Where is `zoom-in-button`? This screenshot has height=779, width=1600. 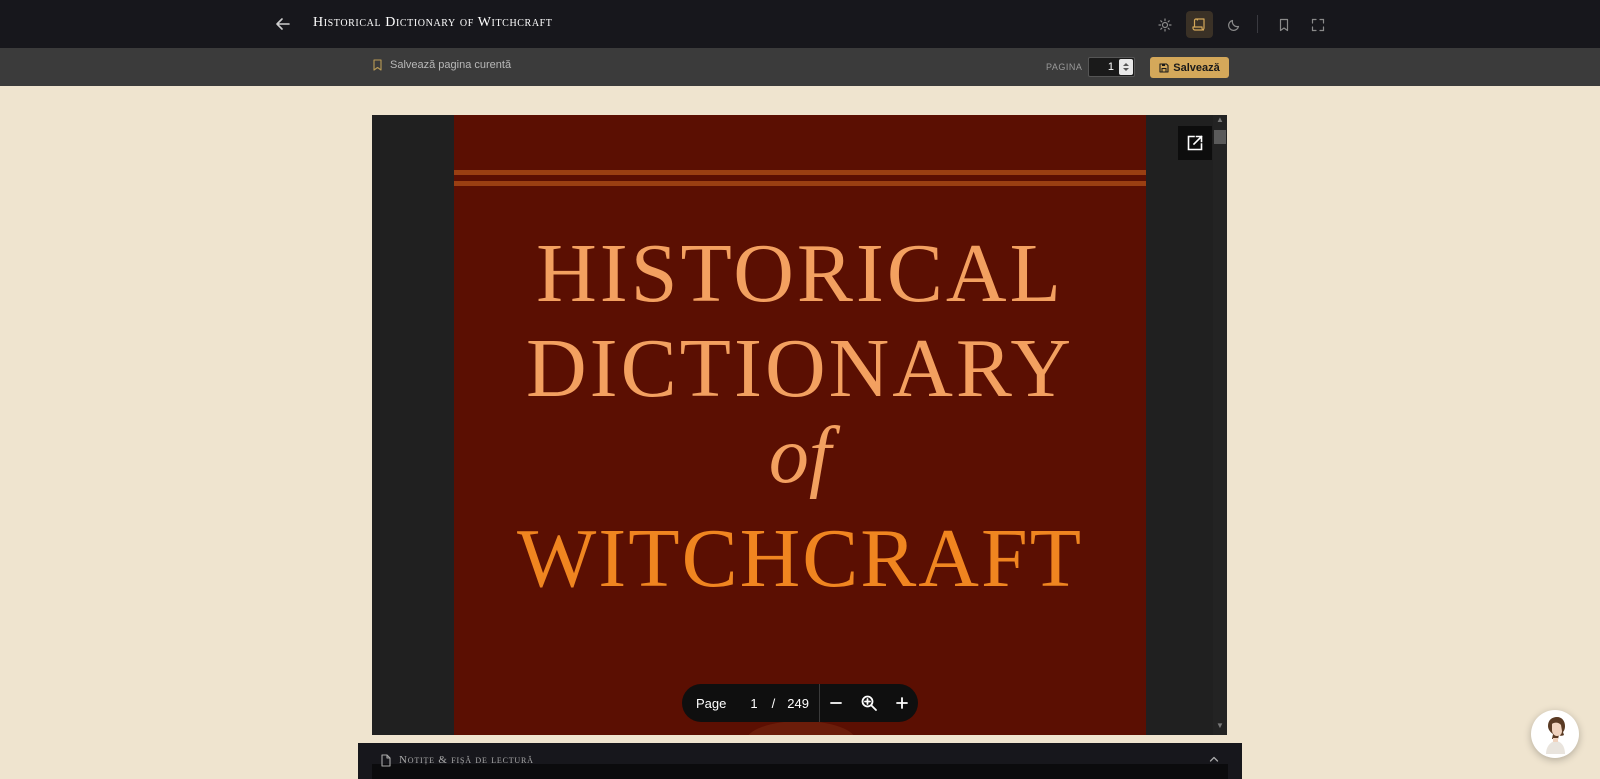 zoom-in-button is located at coordinates (901, 703).